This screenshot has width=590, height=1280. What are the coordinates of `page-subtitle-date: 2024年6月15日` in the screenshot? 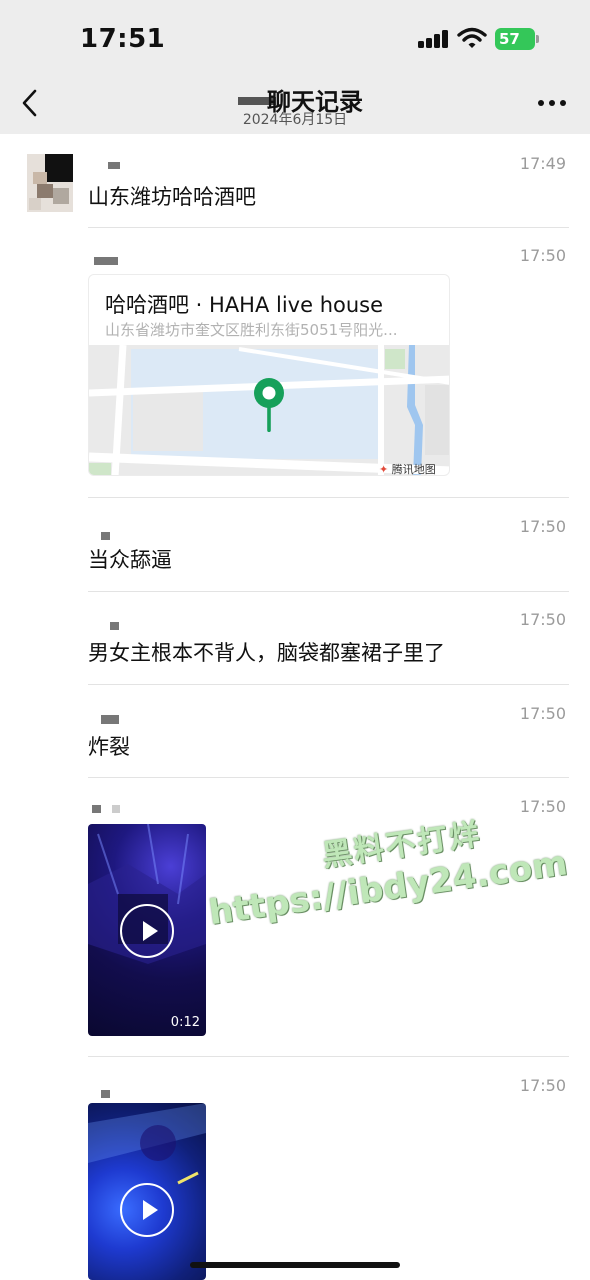 It's located at (295, 120).